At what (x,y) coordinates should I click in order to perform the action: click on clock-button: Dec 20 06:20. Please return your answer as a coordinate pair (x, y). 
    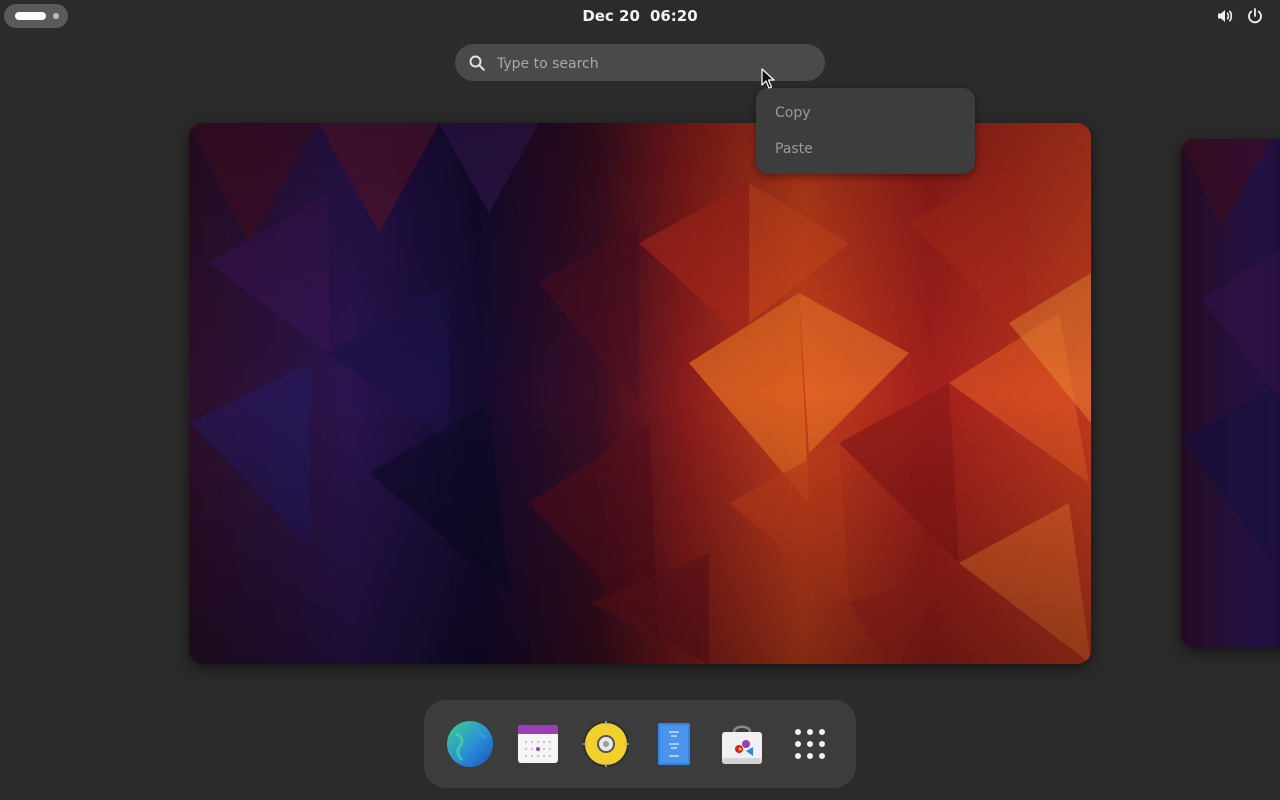
    Looking at the image, I should click on (640, 16).